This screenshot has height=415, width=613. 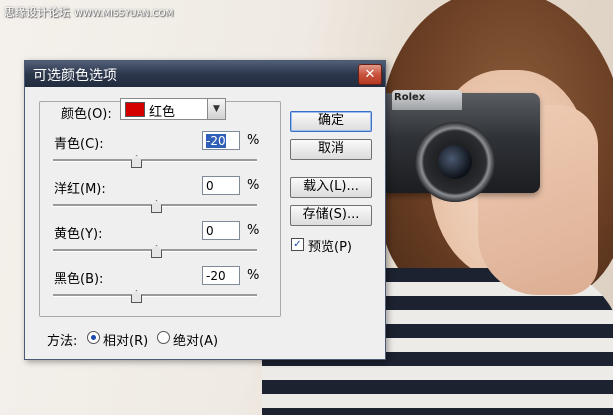 I want to click on checkmark-icon: ✓, so click(x=297, y=244).